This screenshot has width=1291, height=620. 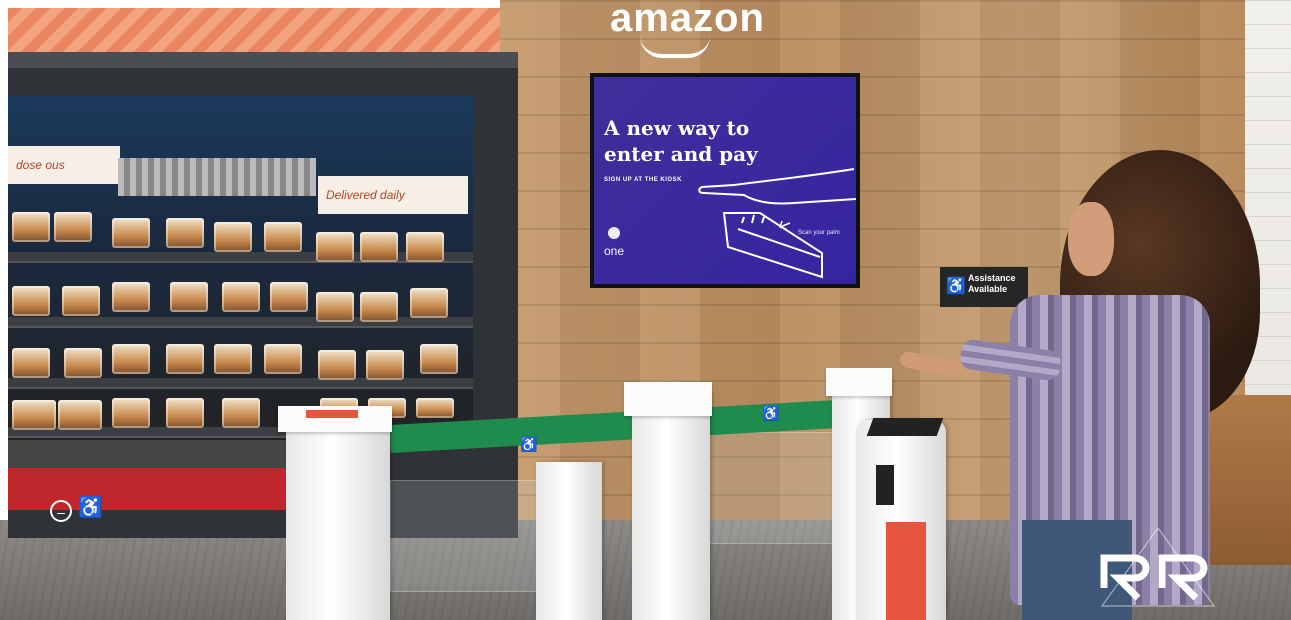 I want to click on no-entry-icon: –, so click(x=61, y=511).